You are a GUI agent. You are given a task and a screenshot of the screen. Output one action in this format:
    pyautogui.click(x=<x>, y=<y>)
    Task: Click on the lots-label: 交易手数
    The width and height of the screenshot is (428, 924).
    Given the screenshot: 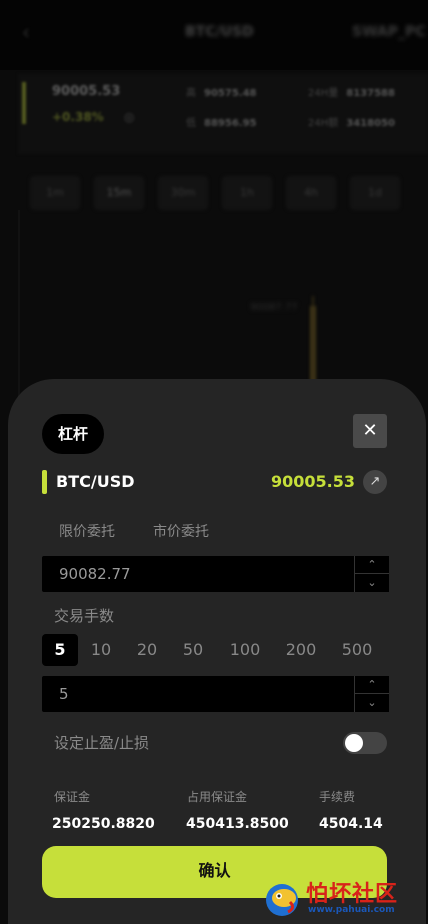 What is the action you would take?
    pyautogui.click(x=84, y=616)
    